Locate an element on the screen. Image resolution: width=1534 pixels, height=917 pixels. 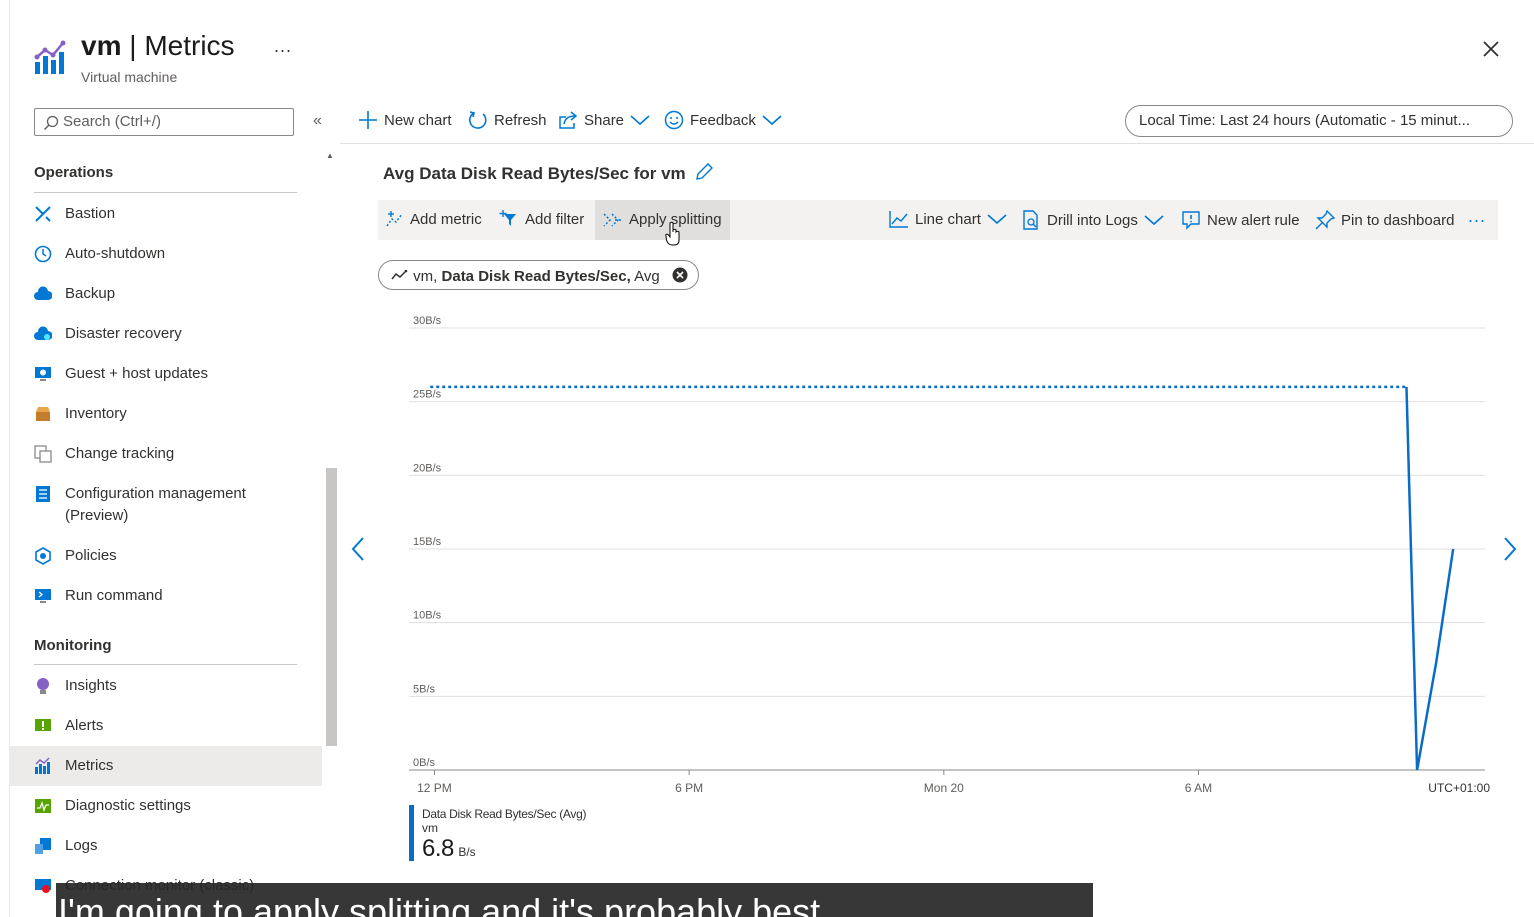
pin-to-dashboard-button: Pin to dashboard is located at coordinates (1384, 220).